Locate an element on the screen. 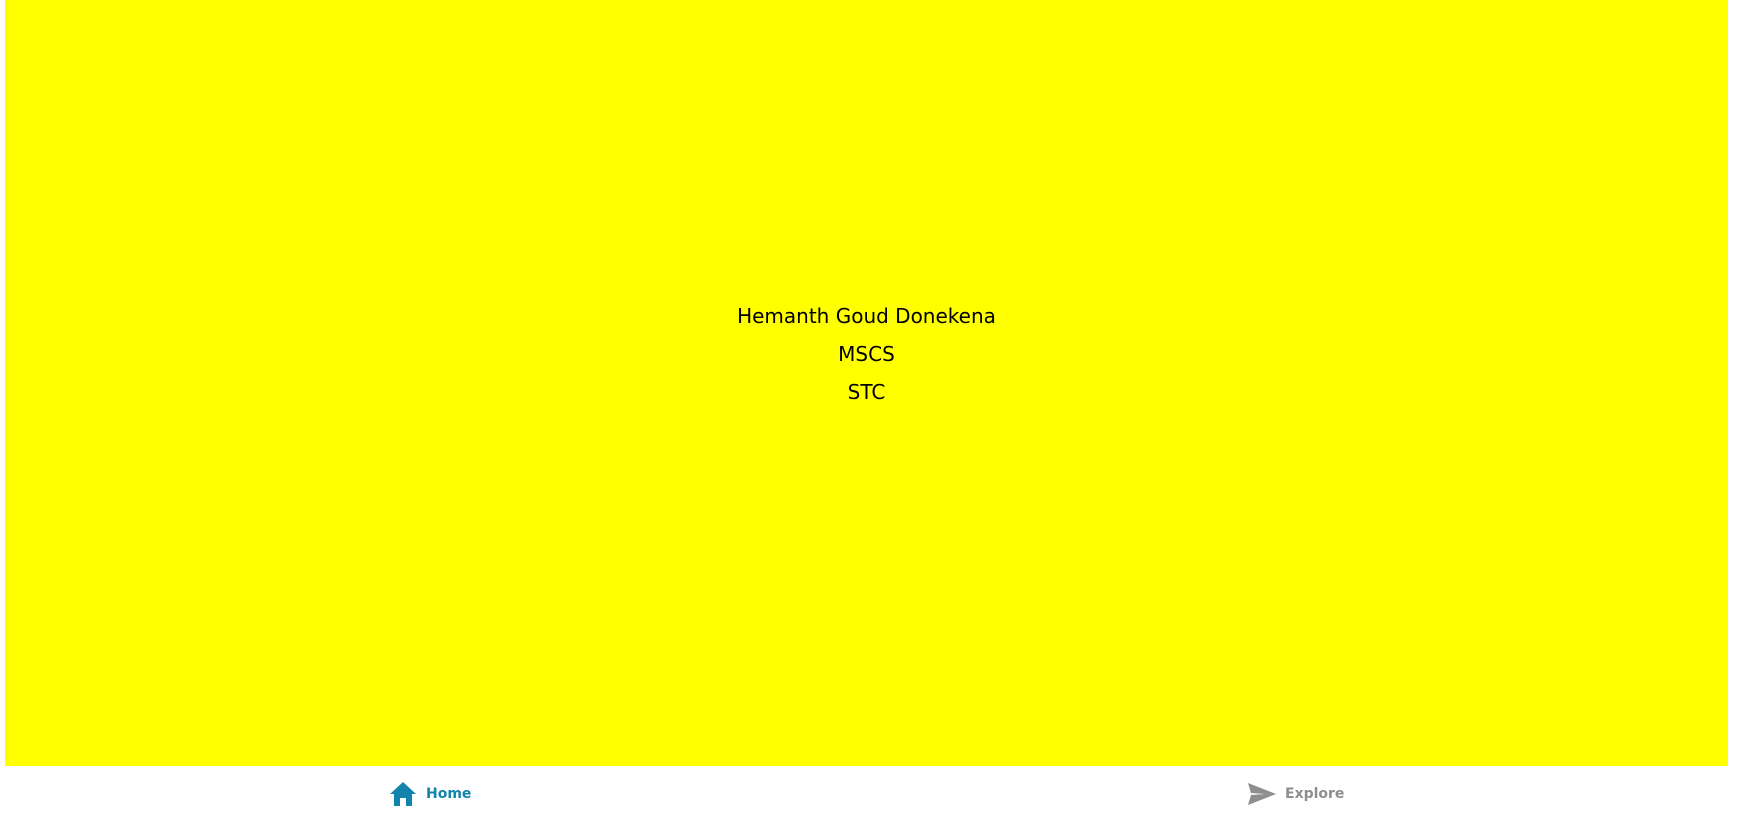  send-icon is located at coordinates (1262, 794).